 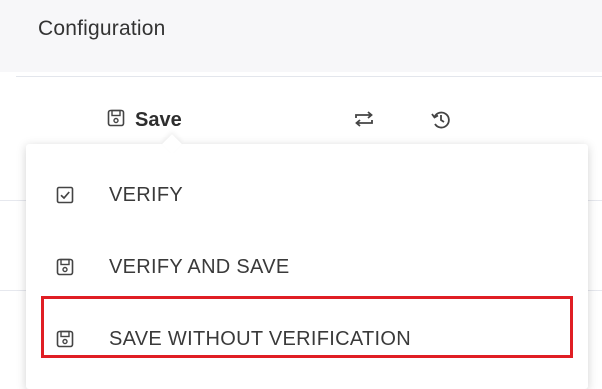 I want to click on checkbox-icon, so click(x=65, y=197).